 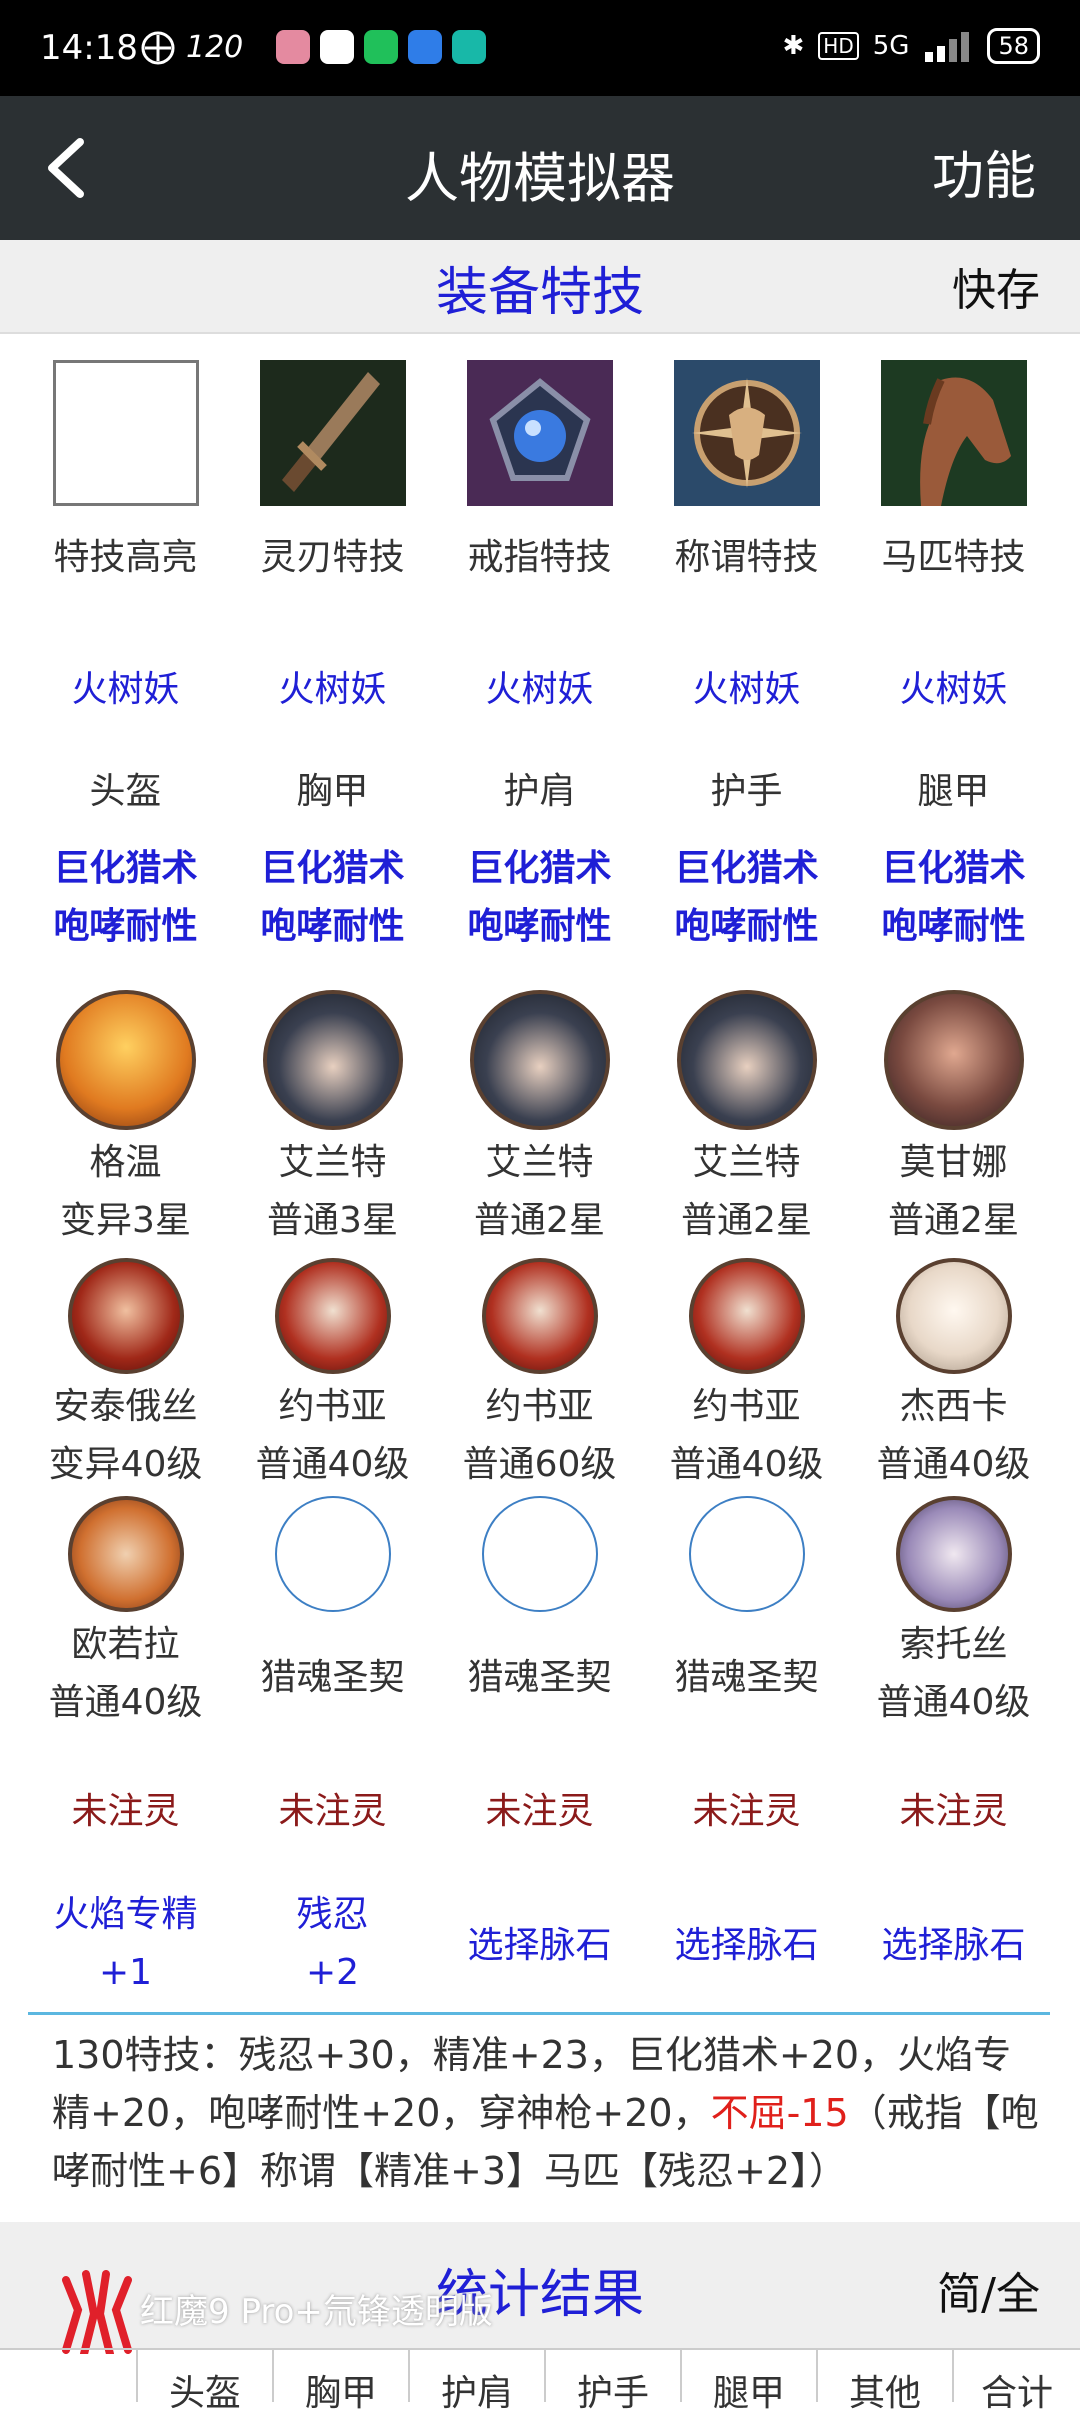 I want to click on hero-card: 格温 变异3星, so click(x=125, y=1120).